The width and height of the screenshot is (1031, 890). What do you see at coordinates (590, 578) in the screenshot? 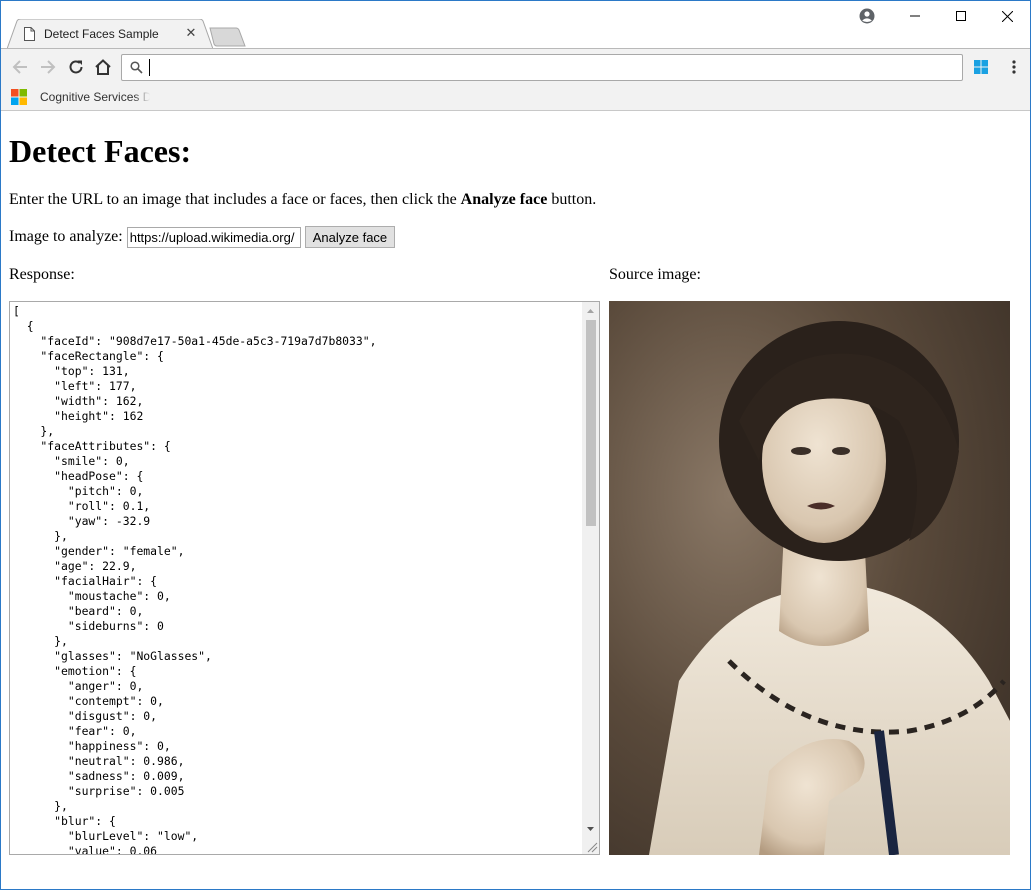
I see `scrollbar` at bounding box center [590, 578].